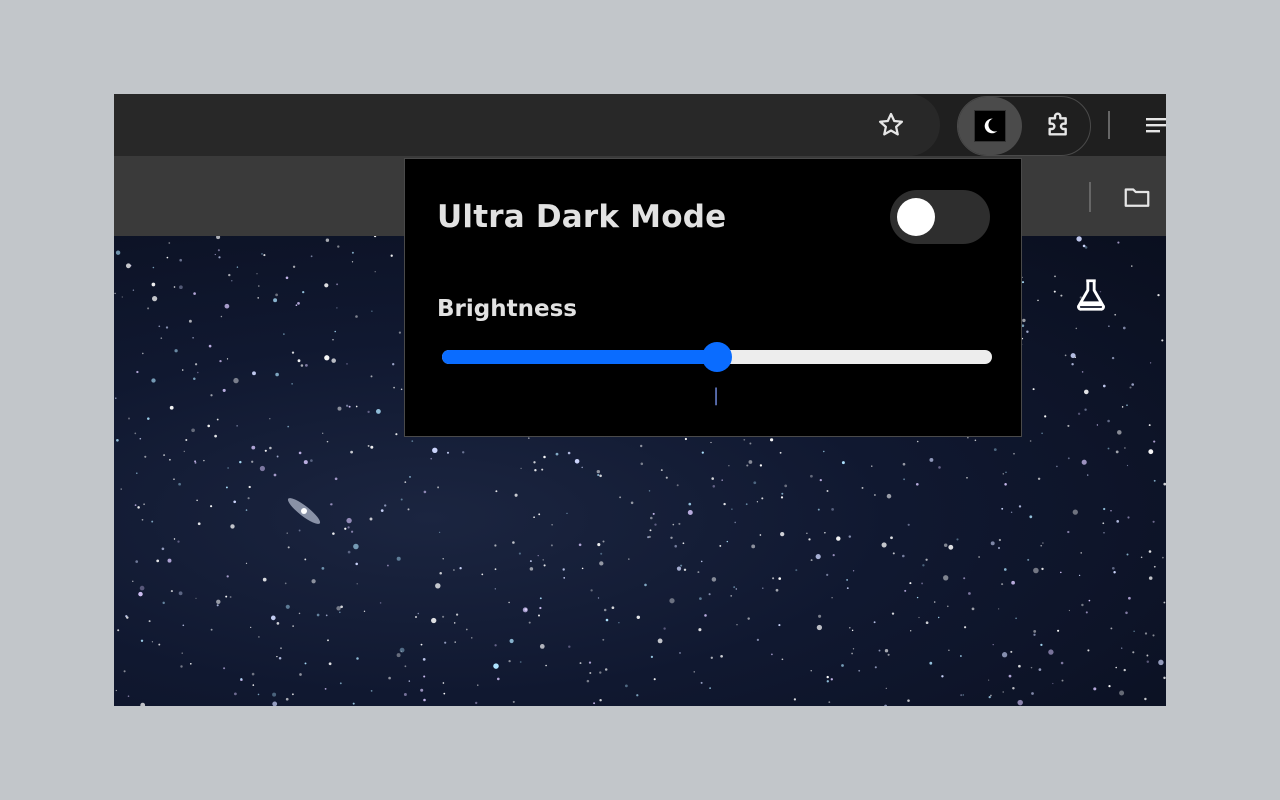  Describe the element at coordinates (304, 511) in the screenshot. I see `galaxy-core` at that location.